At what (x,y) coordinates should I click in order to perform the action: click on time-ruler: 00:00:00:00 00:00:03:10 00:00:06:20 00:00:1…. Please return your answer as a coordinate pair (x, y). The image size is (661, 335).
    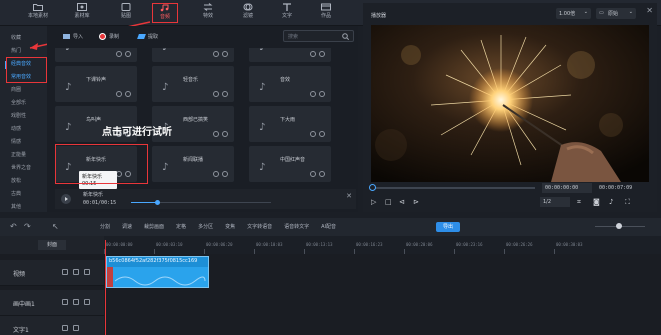
    Looking at the image, I should click on (382, 247).